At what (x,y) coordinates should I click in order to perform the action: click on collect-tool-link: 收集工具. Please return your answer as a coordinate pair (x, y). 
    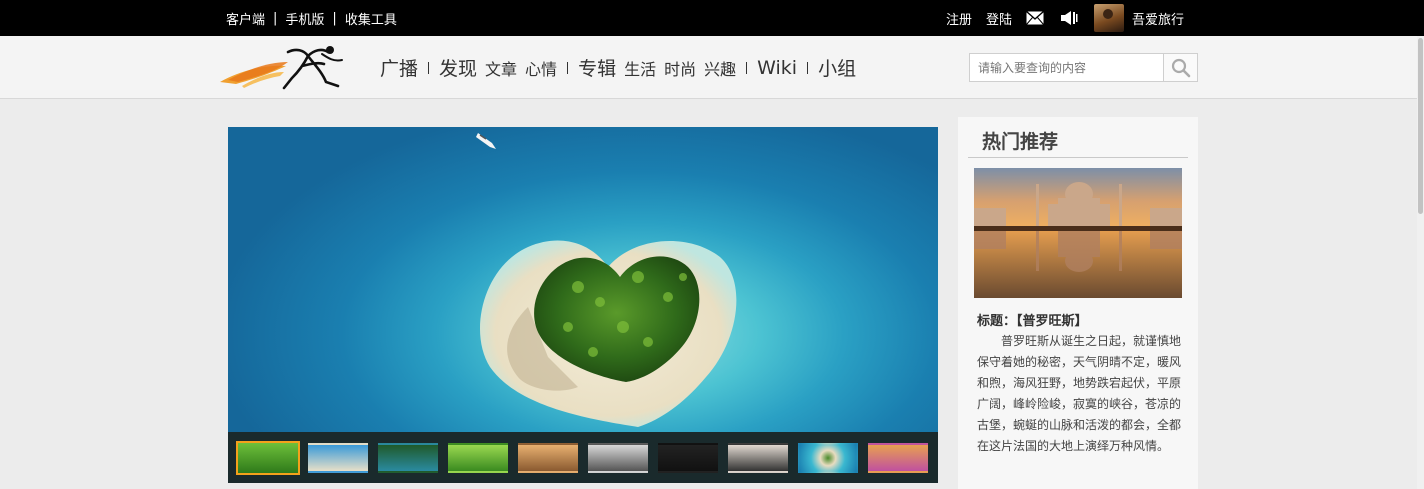
    Looking at the image, I should click on (371, 18).